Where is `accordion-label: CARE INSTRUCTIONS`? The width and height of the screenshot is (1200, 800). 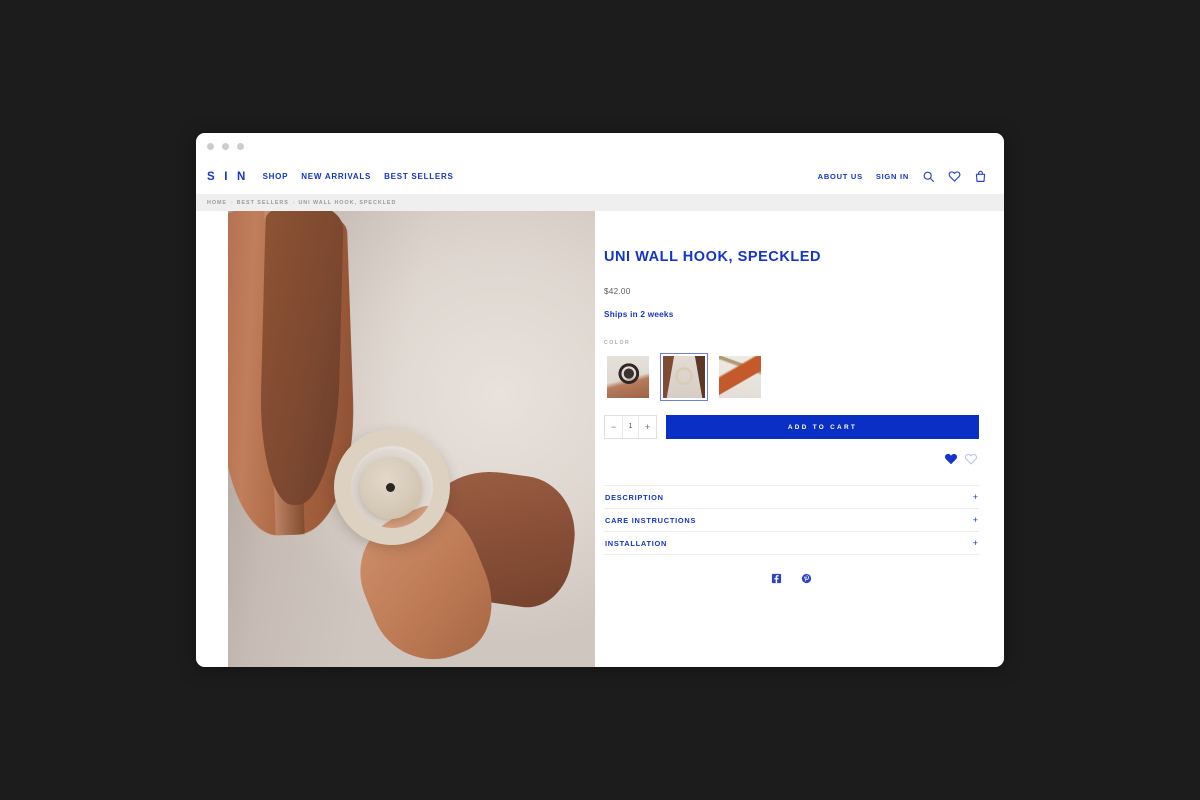 accordion-label: CARE INSTRUCTIONS is located at coordinates (651, 520).